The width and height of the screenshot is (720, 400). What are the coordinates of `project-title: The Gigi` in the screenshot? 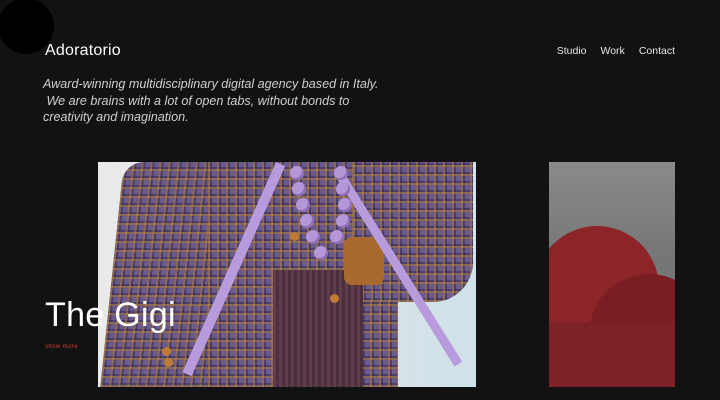 It's located at (110, 315).